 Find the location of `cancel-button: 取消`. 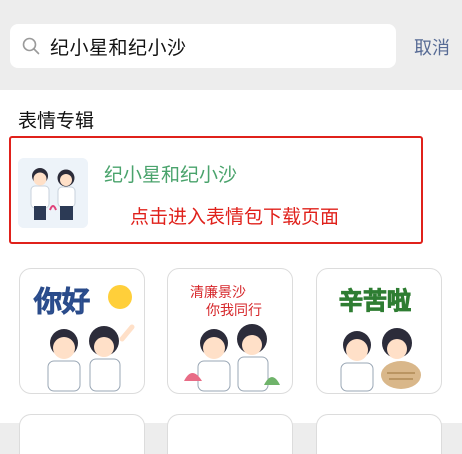

cancel-button: 取消 is located at coordinates (432, 47).